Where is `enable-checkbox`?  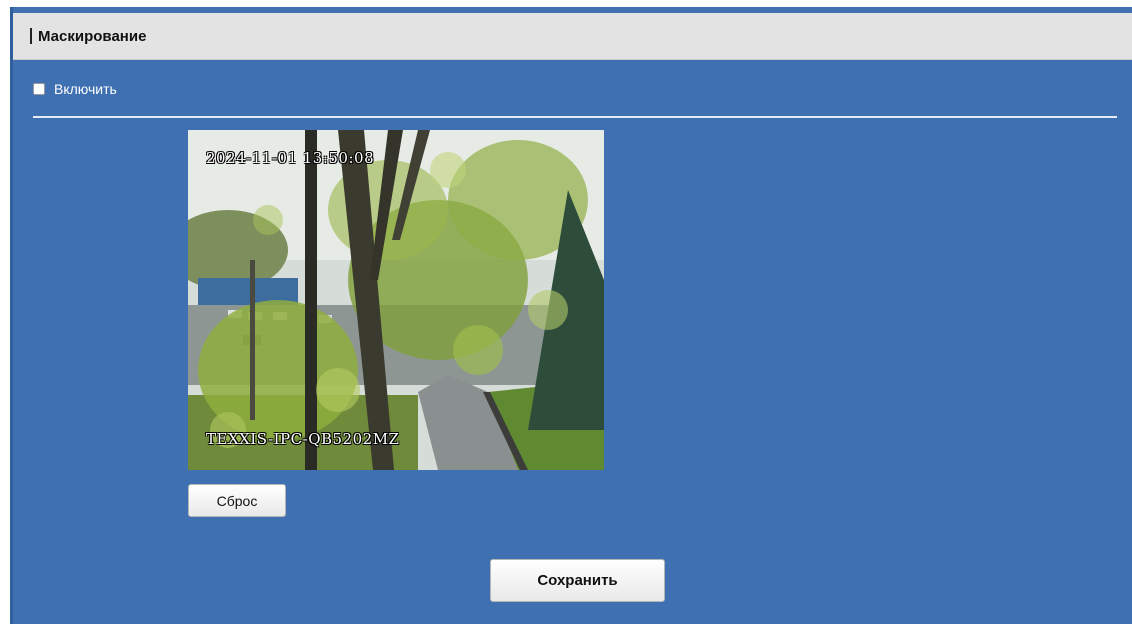 enable-checkbox is located at coordinates (39, 89).